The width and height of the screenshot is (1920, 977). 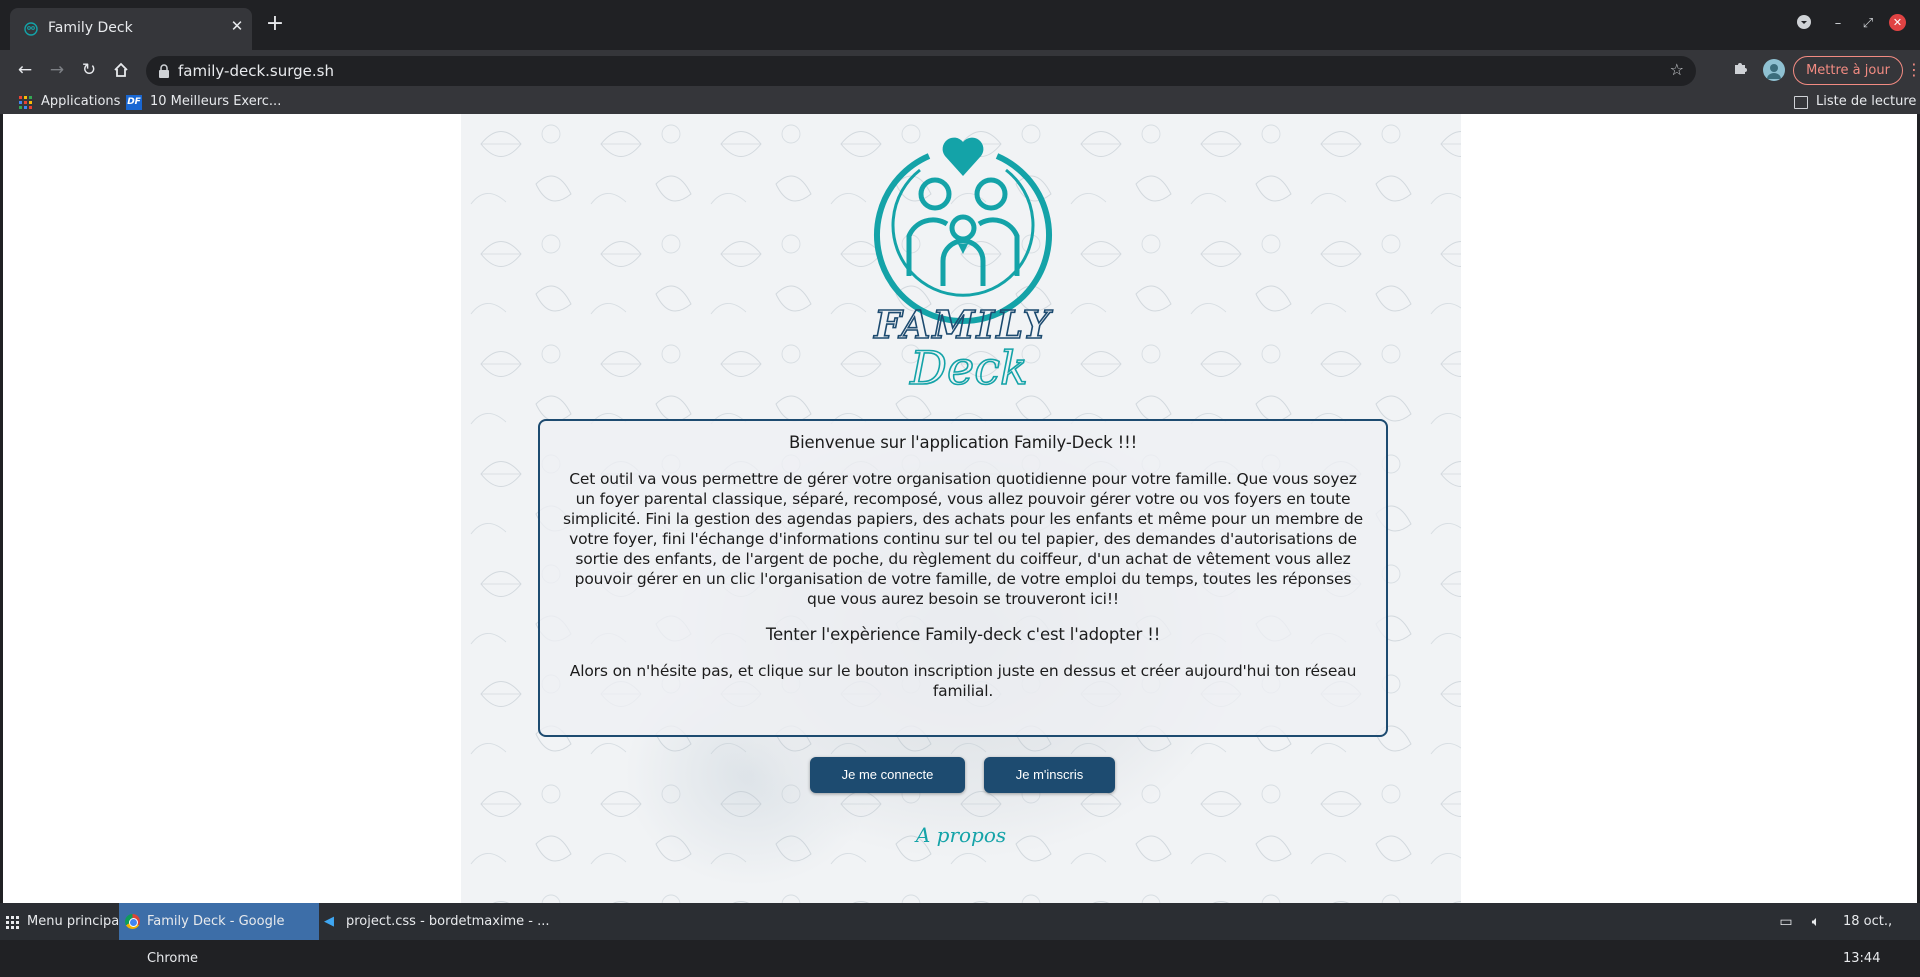 I want to click on tab-title: Family Deck, so click(x=90, y=28).